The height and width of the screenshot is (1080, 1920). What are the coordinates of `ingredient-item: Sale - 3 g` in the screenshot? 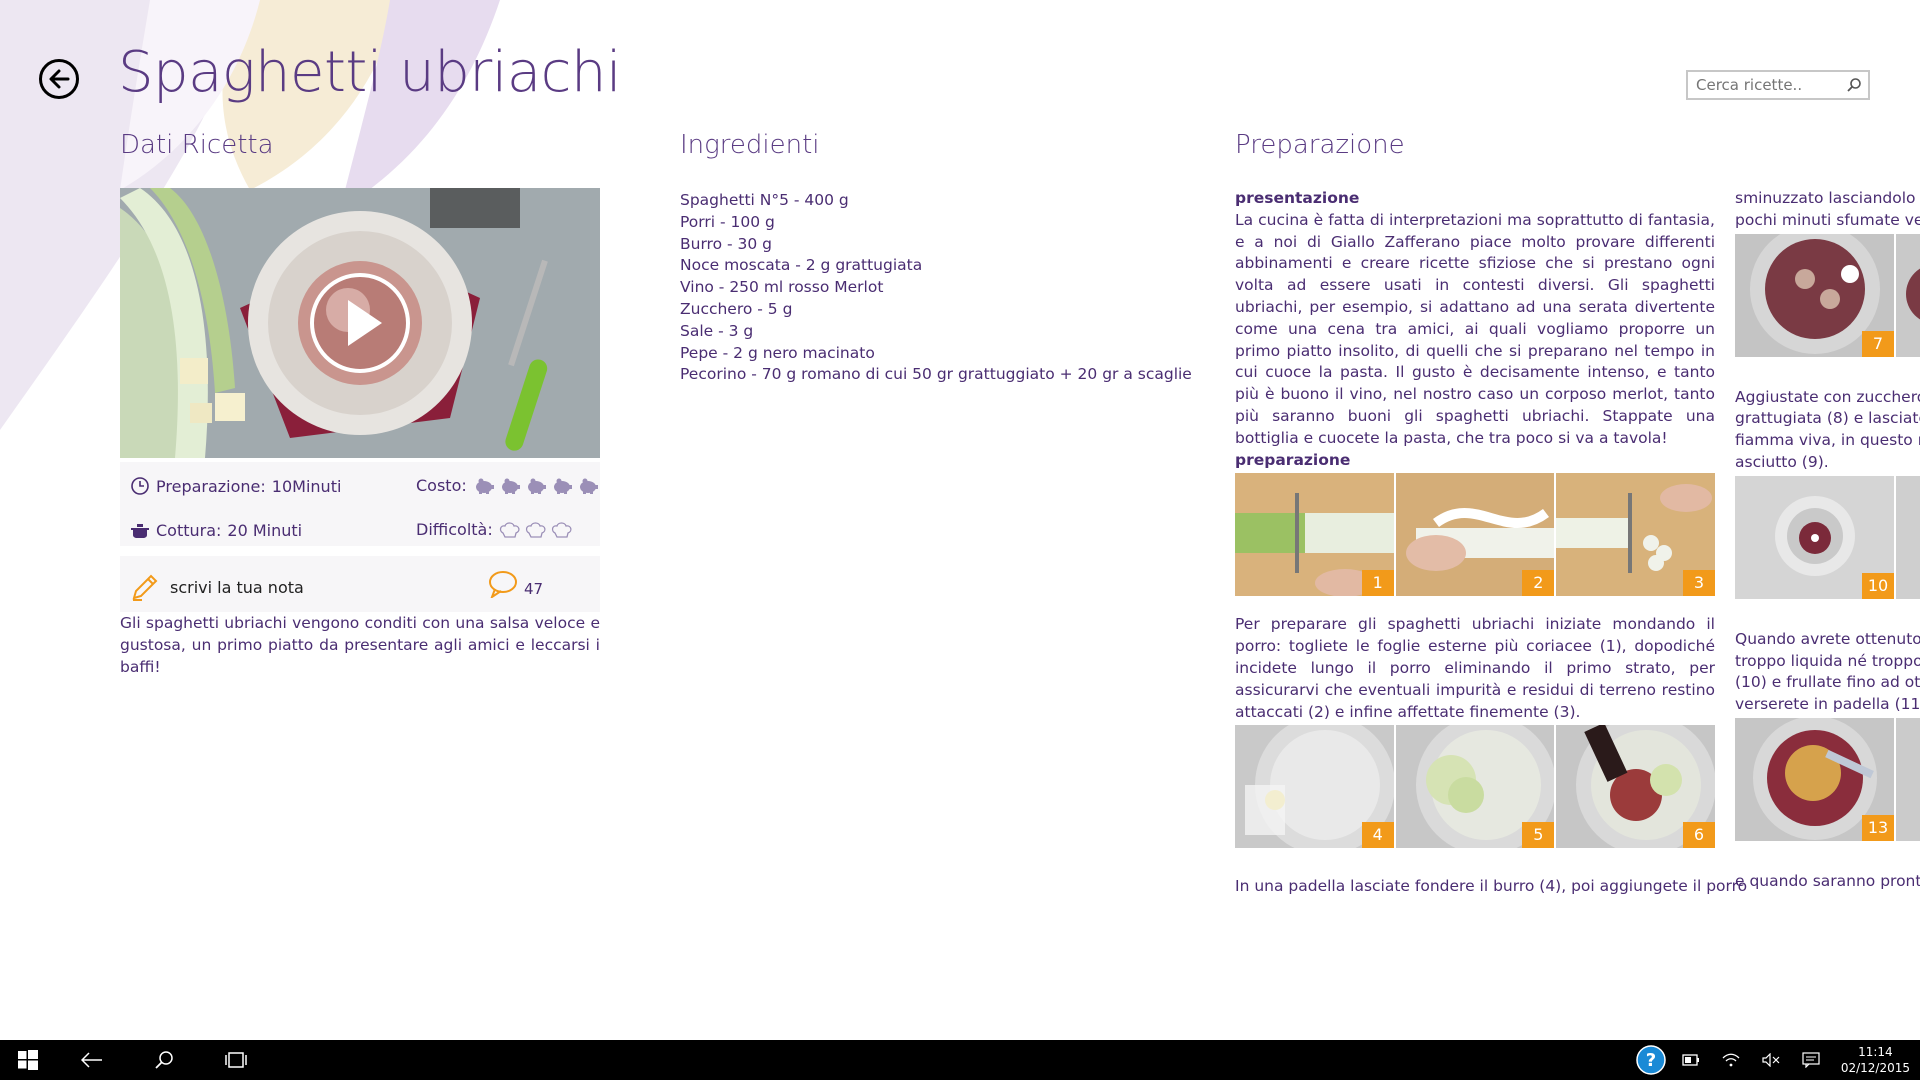 It's located at (717, 330).